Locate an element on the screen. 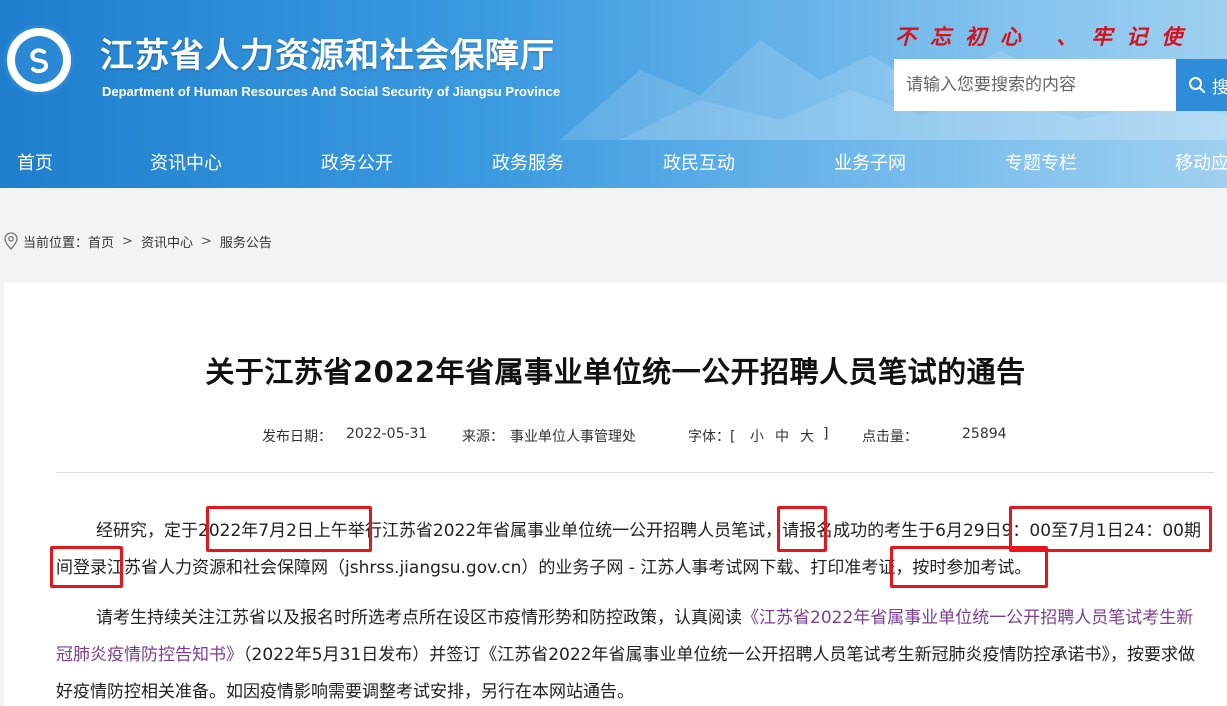  nav-item-public-affairs: 政务公开 is located at coordinates (357, 162).